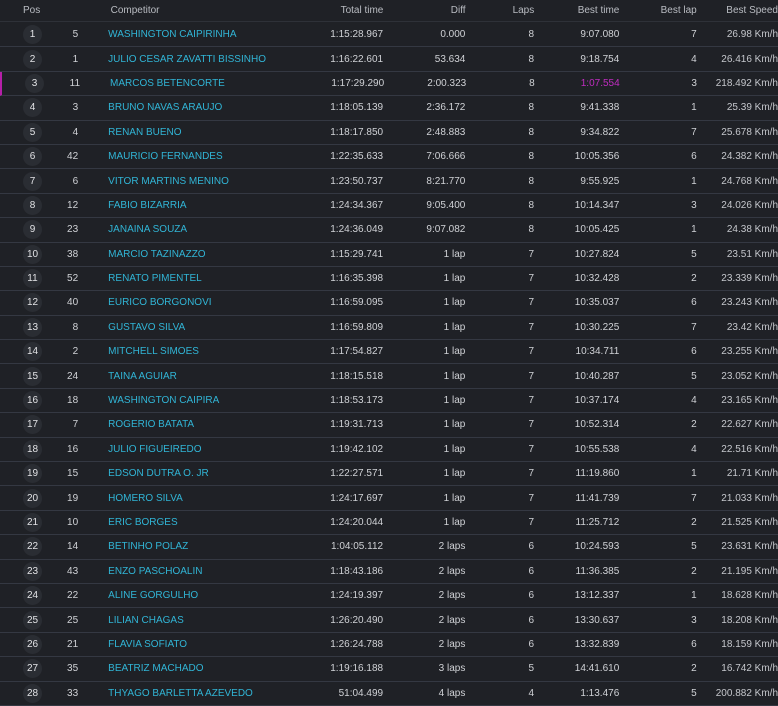 This screenshot has height=706, width=778. I want to click on competitor-link: ERIC BORGES, so click(142, 522).